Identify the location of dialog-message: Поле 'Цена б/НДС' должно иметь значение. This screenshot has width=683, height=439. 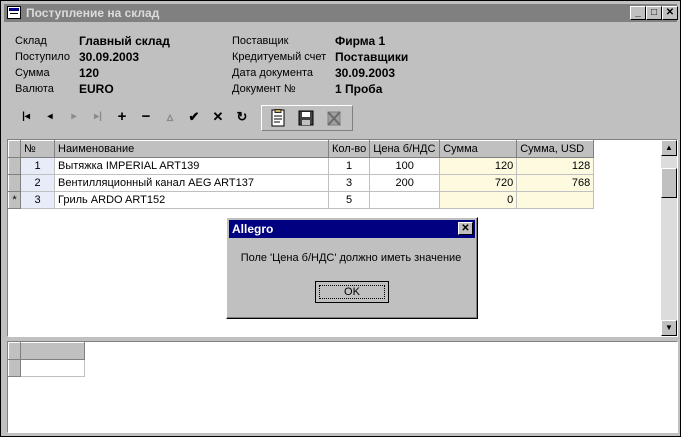
(351, 258).